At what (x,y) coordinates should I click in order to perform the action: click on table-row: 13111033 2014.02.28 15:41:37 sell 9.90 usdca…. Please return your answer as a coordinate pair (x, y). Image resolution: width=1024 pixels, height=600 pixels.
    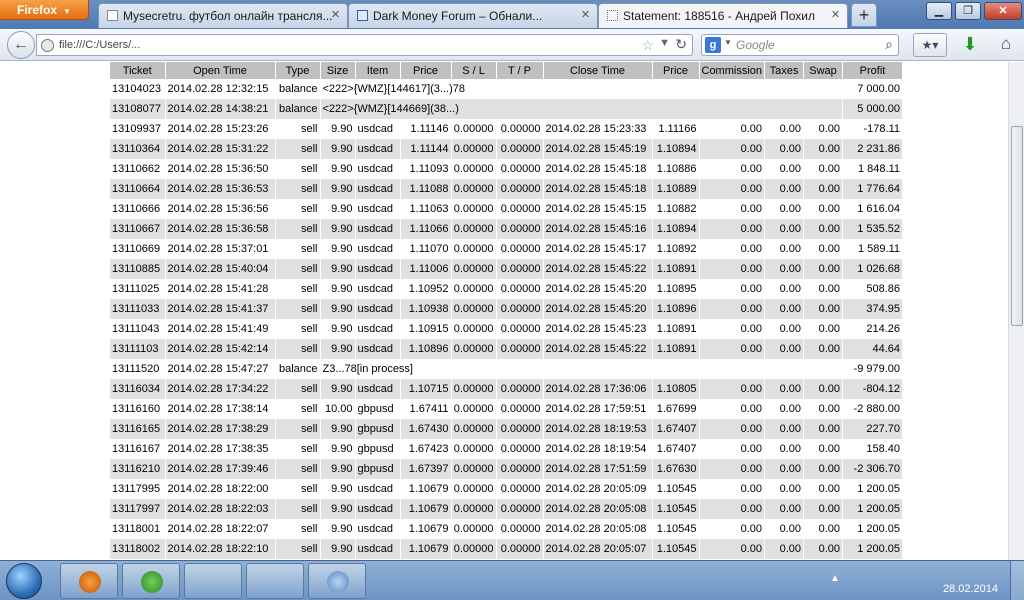
    Looking at the image, I should click on (507, 309).